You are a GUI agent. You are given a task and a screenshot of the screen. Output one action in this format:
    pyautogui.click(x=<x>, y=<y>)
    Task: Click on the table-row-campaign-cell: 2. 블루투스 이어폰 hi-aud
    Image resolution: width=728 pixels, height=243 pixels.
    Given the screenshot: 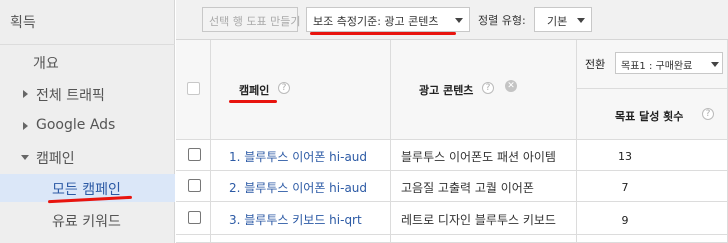 What is the action you would take?
    pyautogui.click(x=301, y=186)
    